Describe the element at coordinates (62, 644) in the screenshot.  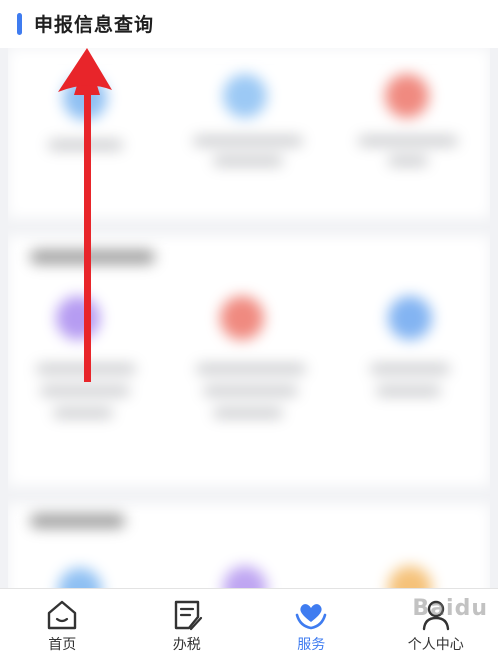
I see `nav-label-home: 首页` at that location.